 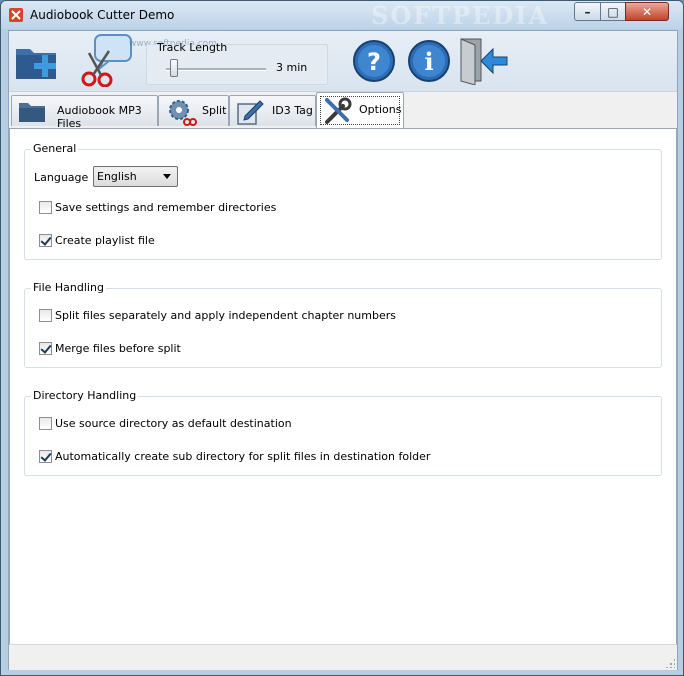 I want to click on create-playlist-checkbox, so click(x=45, y=240).